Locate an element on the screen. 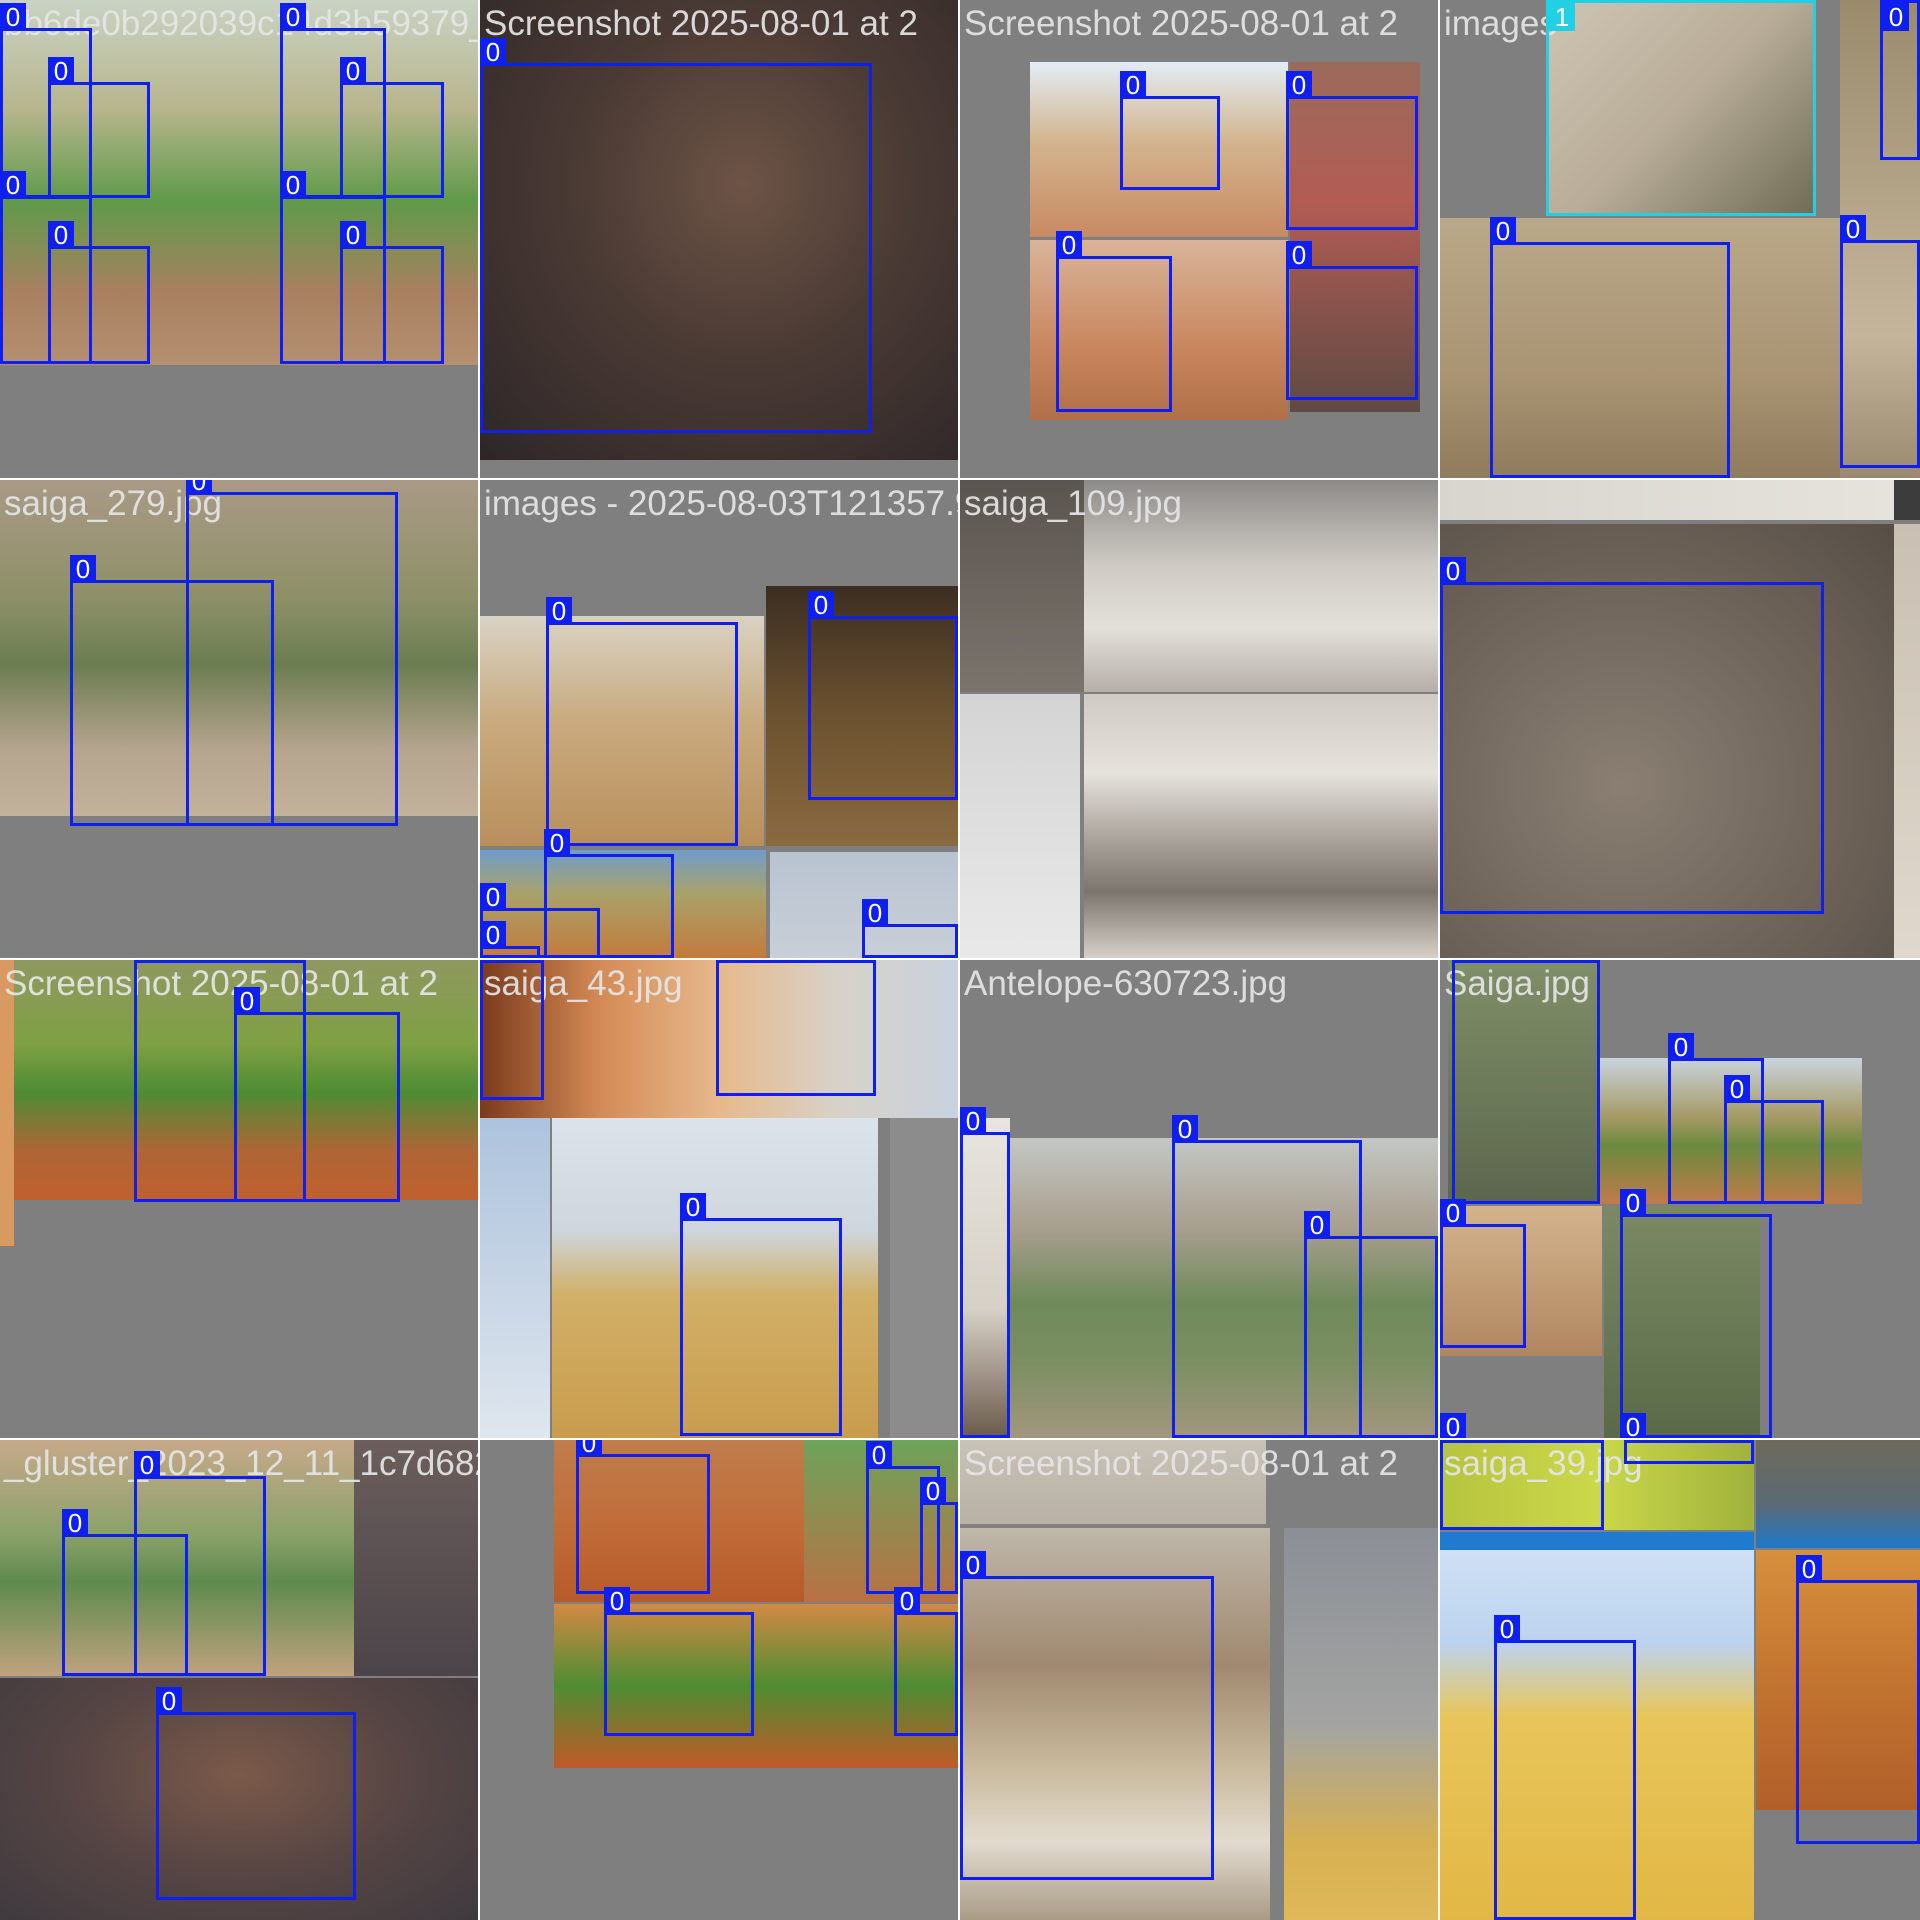  mosaic-tile: Screenshot 2025-08-01 at 2 0 0 0 0 is located at coordinates (1199, 239).